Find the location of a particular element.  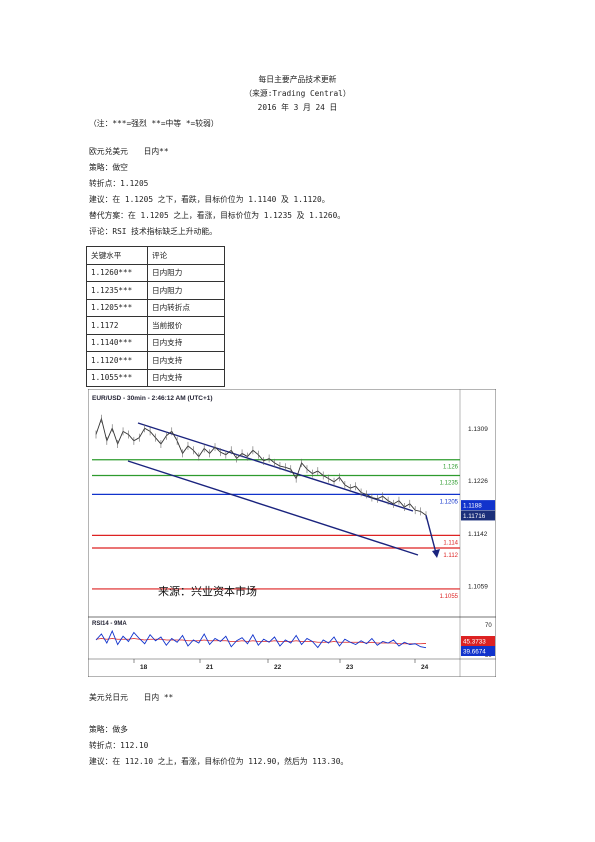

table-header-row: 关键水平 评论 is located at coordinates (155, 255).